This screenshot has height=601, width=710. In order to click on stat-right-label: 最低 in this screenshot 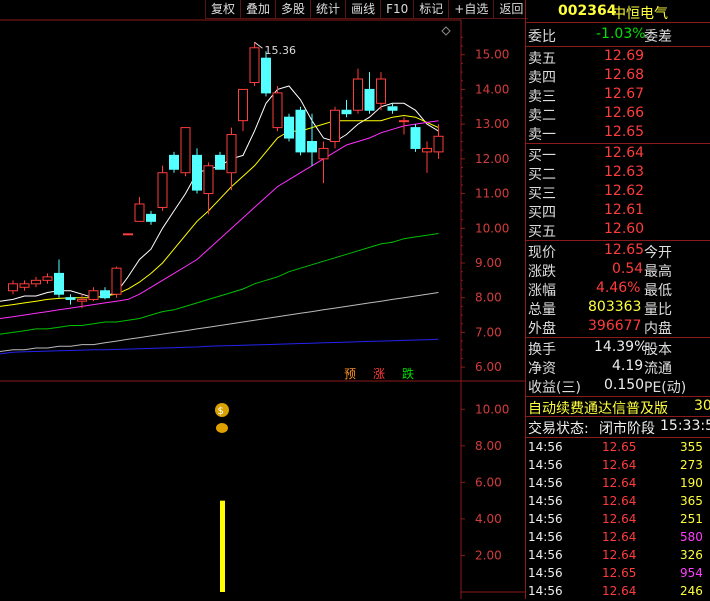, I will do `click(658, 291)`.